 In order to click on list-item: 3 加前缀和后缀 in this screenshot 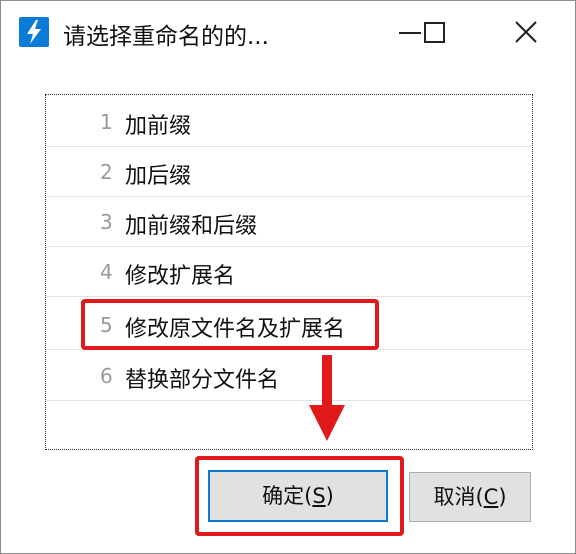, I will do `click(289, 222)`.